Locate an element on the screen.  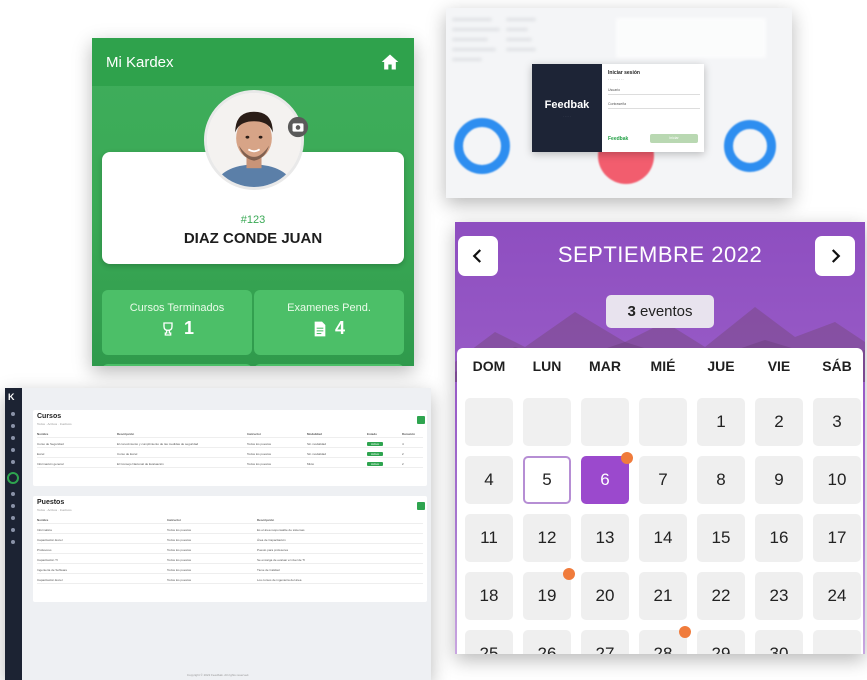
positions-title: Puestos is located at coordinates (51, 502).